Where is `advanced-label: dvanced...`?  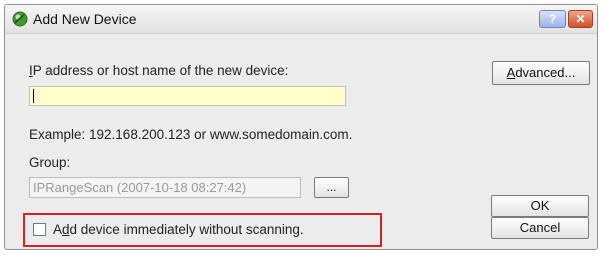 advanced-label: dvanced... is located at coordinates (545, 72).